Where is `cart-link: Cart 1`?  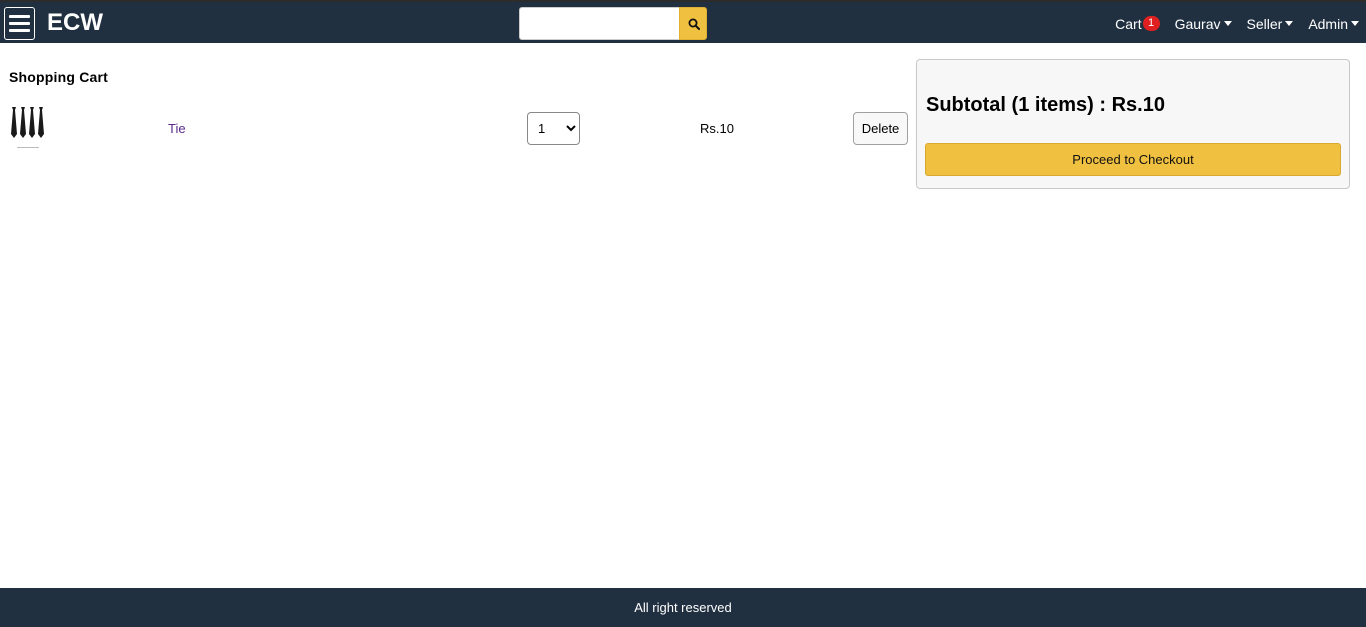 cart-link: Cart 1 is located at coordinates (1137, 23).